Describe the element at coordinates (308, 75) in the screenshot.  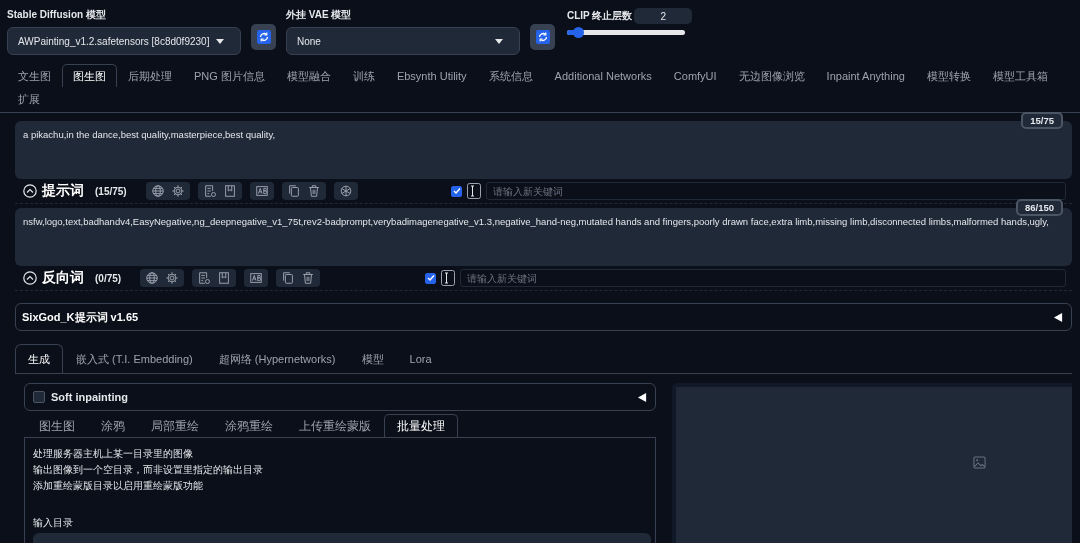
I see `main-tab: 模型融合` at that location.